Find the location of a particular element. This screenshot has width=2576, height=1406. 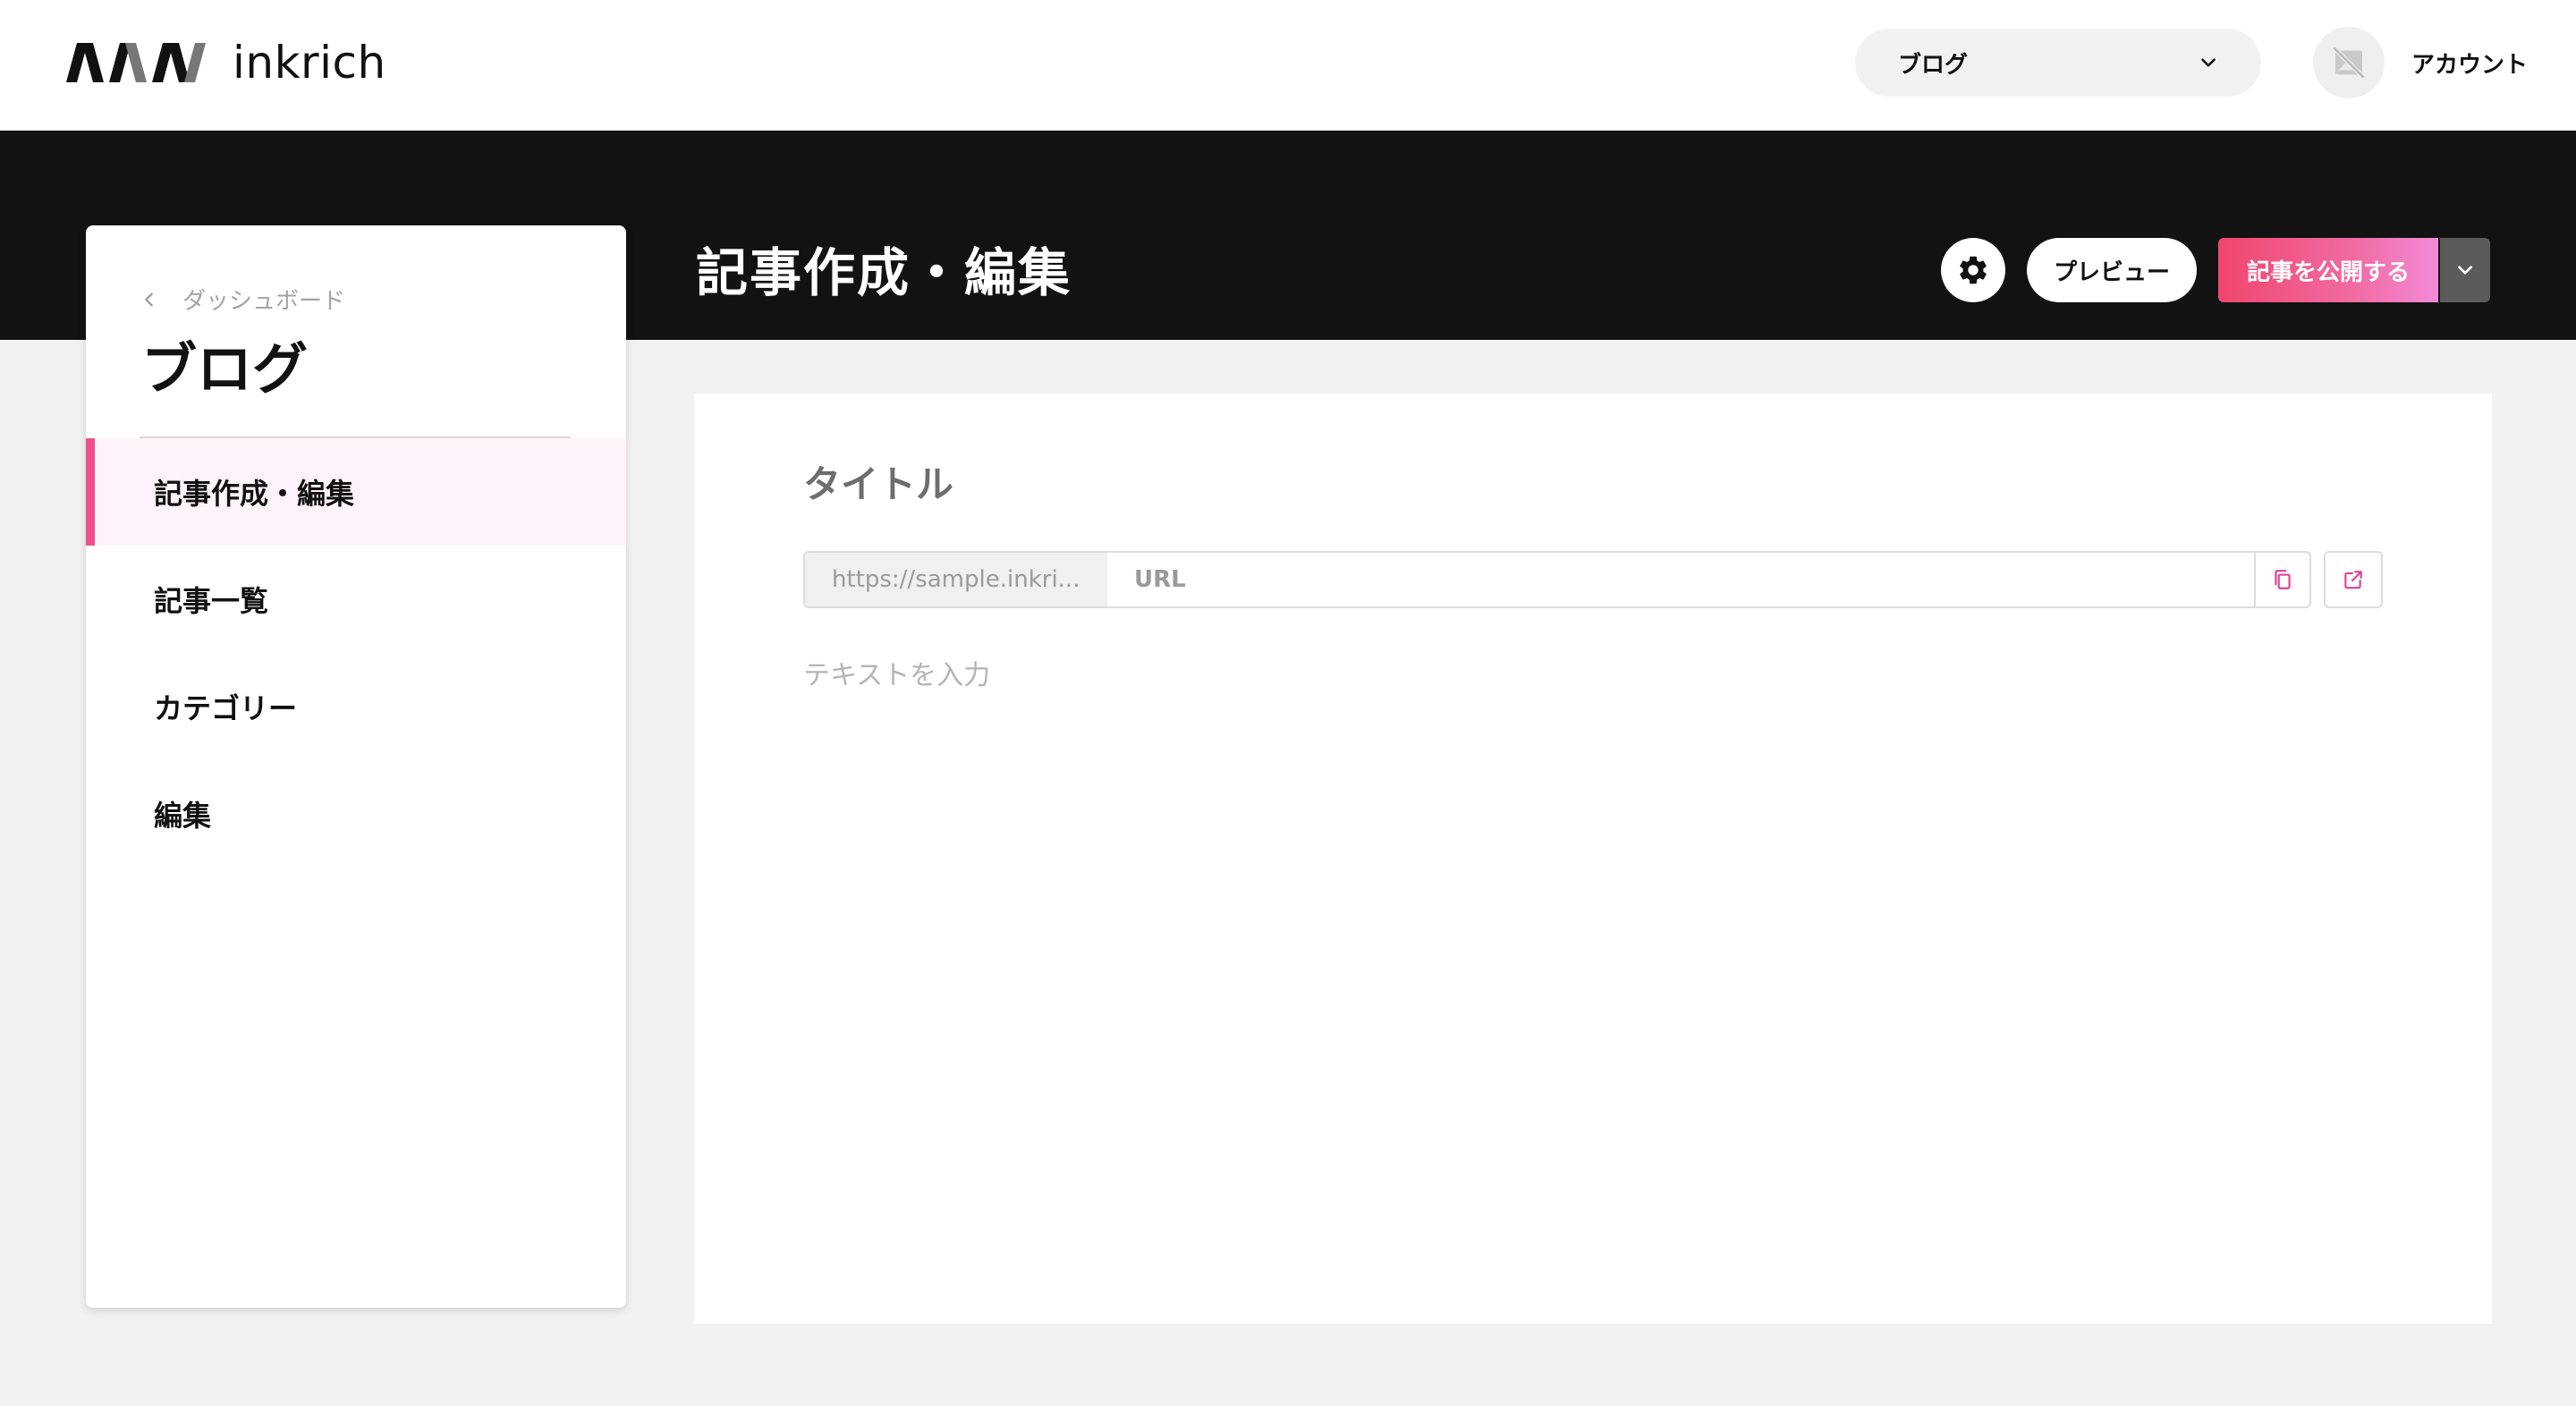

top-bar: inkrich ブログ アカウント is located at coordinates (1288, 65).